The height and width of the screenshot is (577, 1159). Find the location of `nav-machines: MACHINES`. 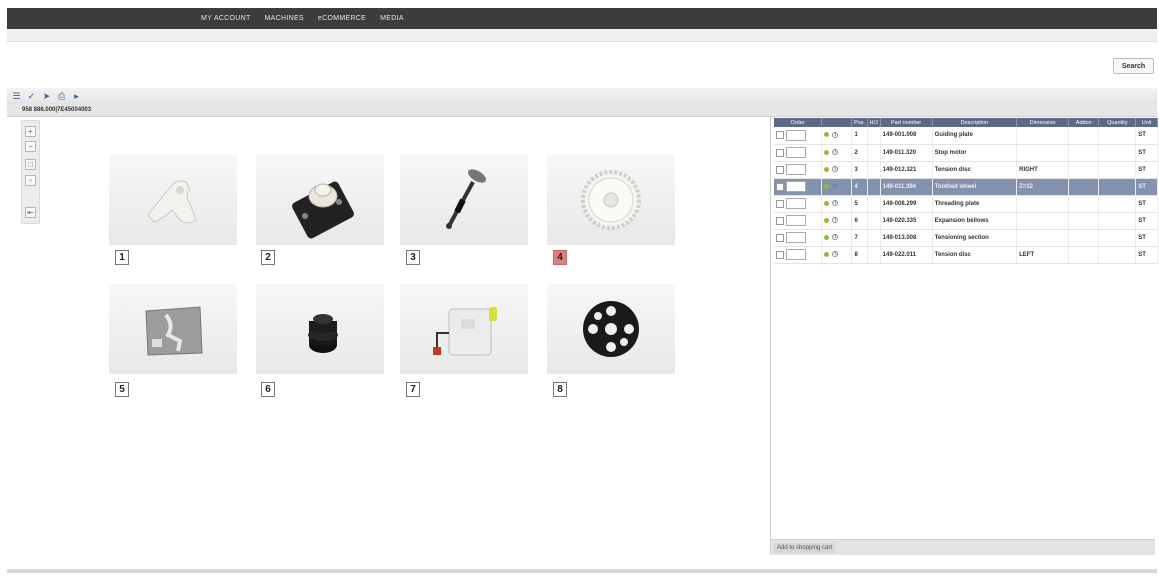

nav-machines: MACHINES is located at coordinates (284, 18).